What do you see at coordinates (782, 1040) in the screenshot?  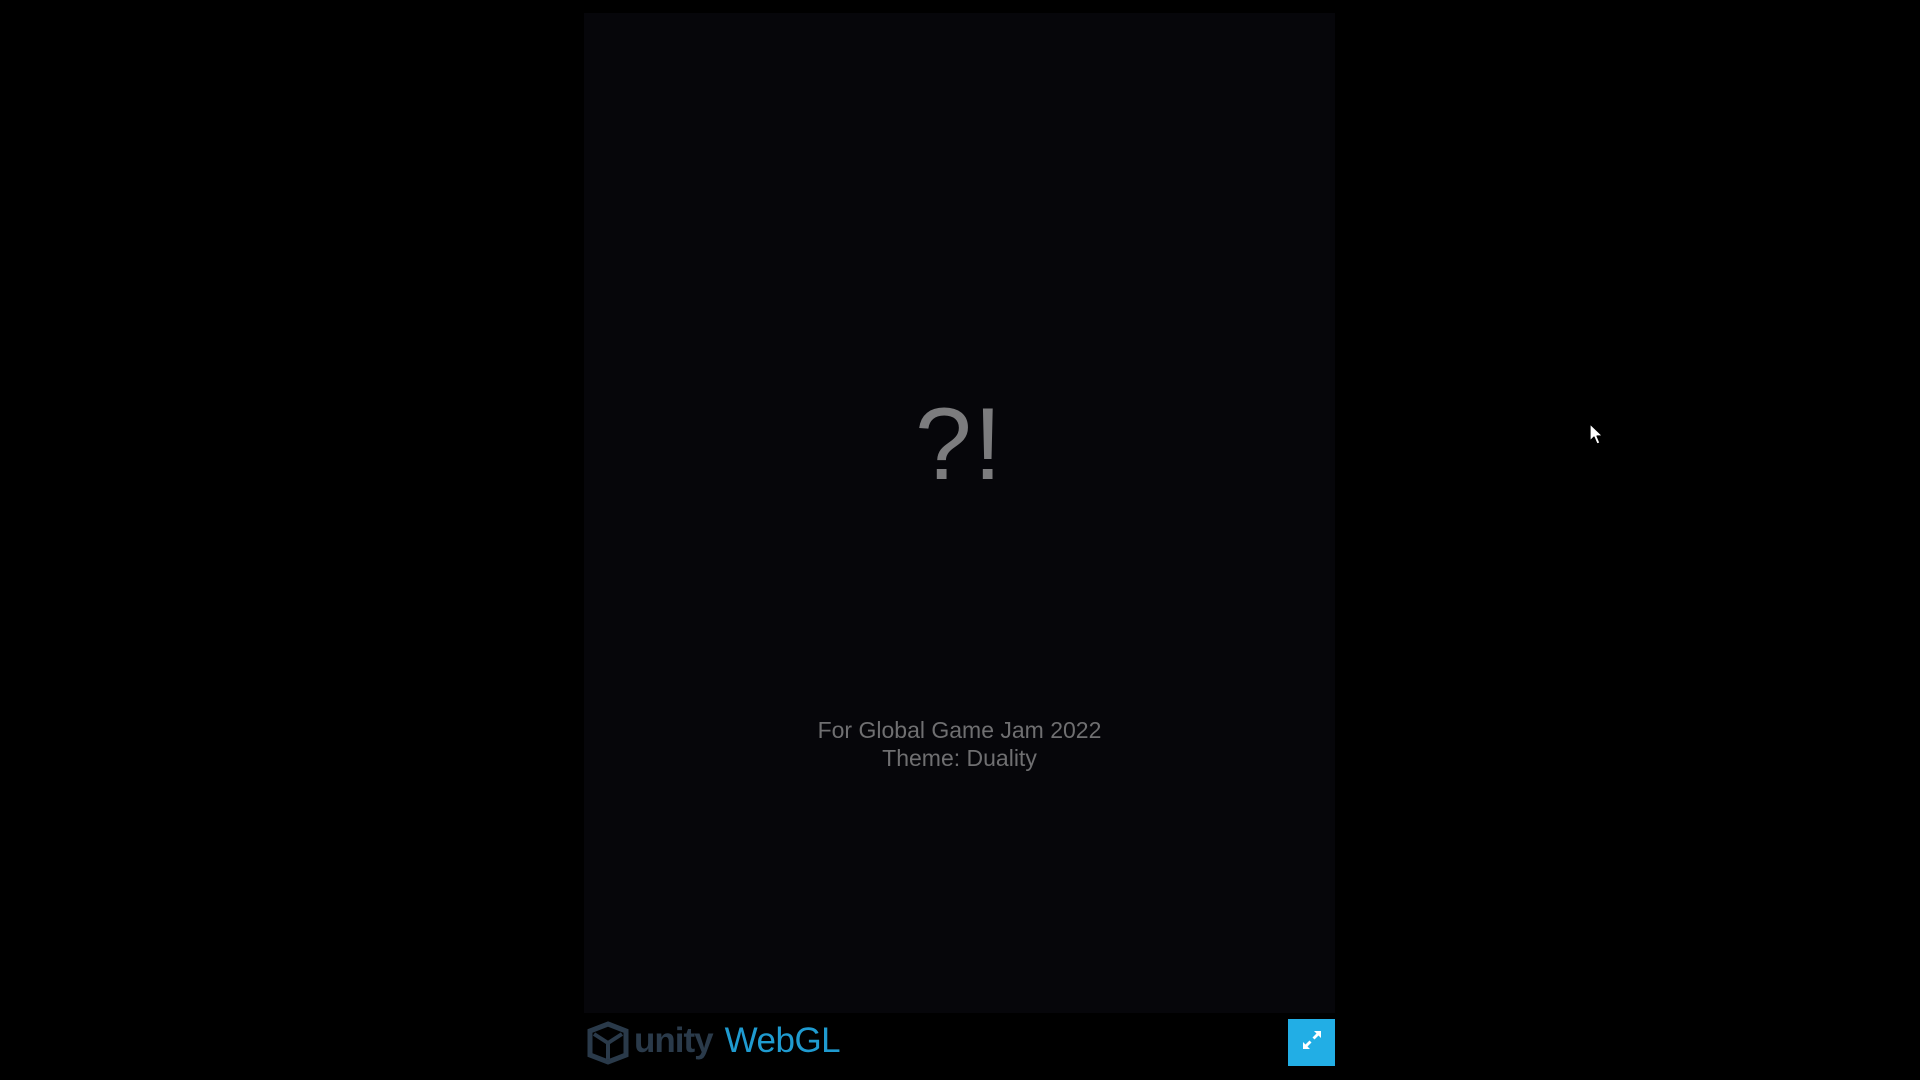 I see `webgl-wordmark: WebGL` at bounding box center [782, 1040].